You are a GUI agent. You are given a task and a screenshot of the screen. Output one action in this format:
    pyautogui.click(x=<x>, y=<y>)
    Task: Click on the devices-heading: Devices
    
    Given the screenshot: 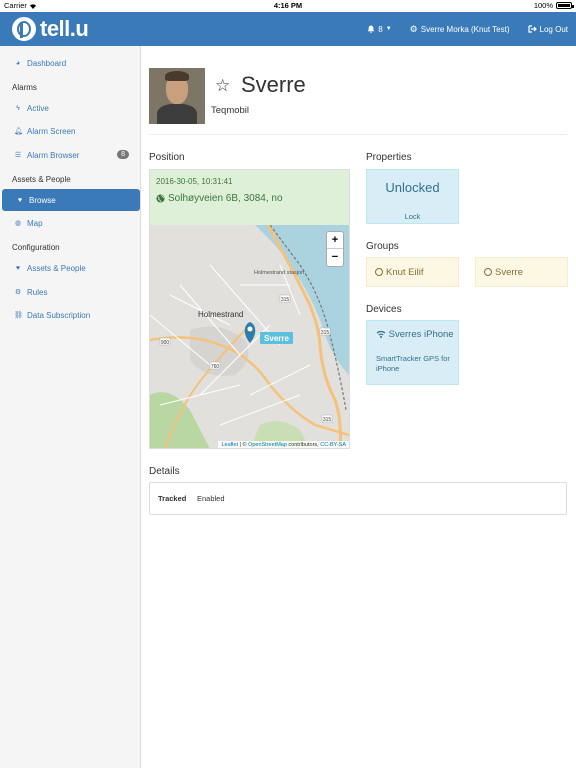 What is the action you would take?
    pyautogui.click(x=384, y=309)
    